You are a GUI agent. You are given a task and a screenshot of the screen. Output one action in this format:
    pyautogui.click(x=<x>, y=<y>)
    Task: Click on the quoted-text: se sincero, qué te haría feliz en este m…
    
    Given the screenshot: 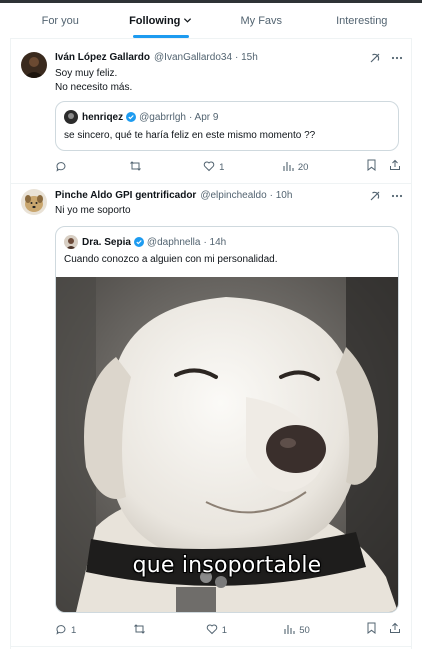 What is the action you would take?
    pyautogui.click(x=190, y=135)
    